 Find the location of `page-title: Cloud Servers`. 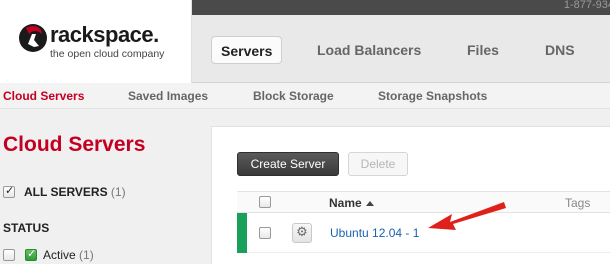

page-title: Cloud Servers is located at coordinates (74, 144).